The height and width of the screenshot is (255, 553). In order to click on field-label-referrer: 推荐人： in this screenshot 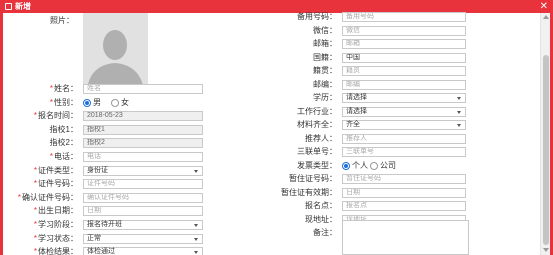, I will do `click(299, 139)`.